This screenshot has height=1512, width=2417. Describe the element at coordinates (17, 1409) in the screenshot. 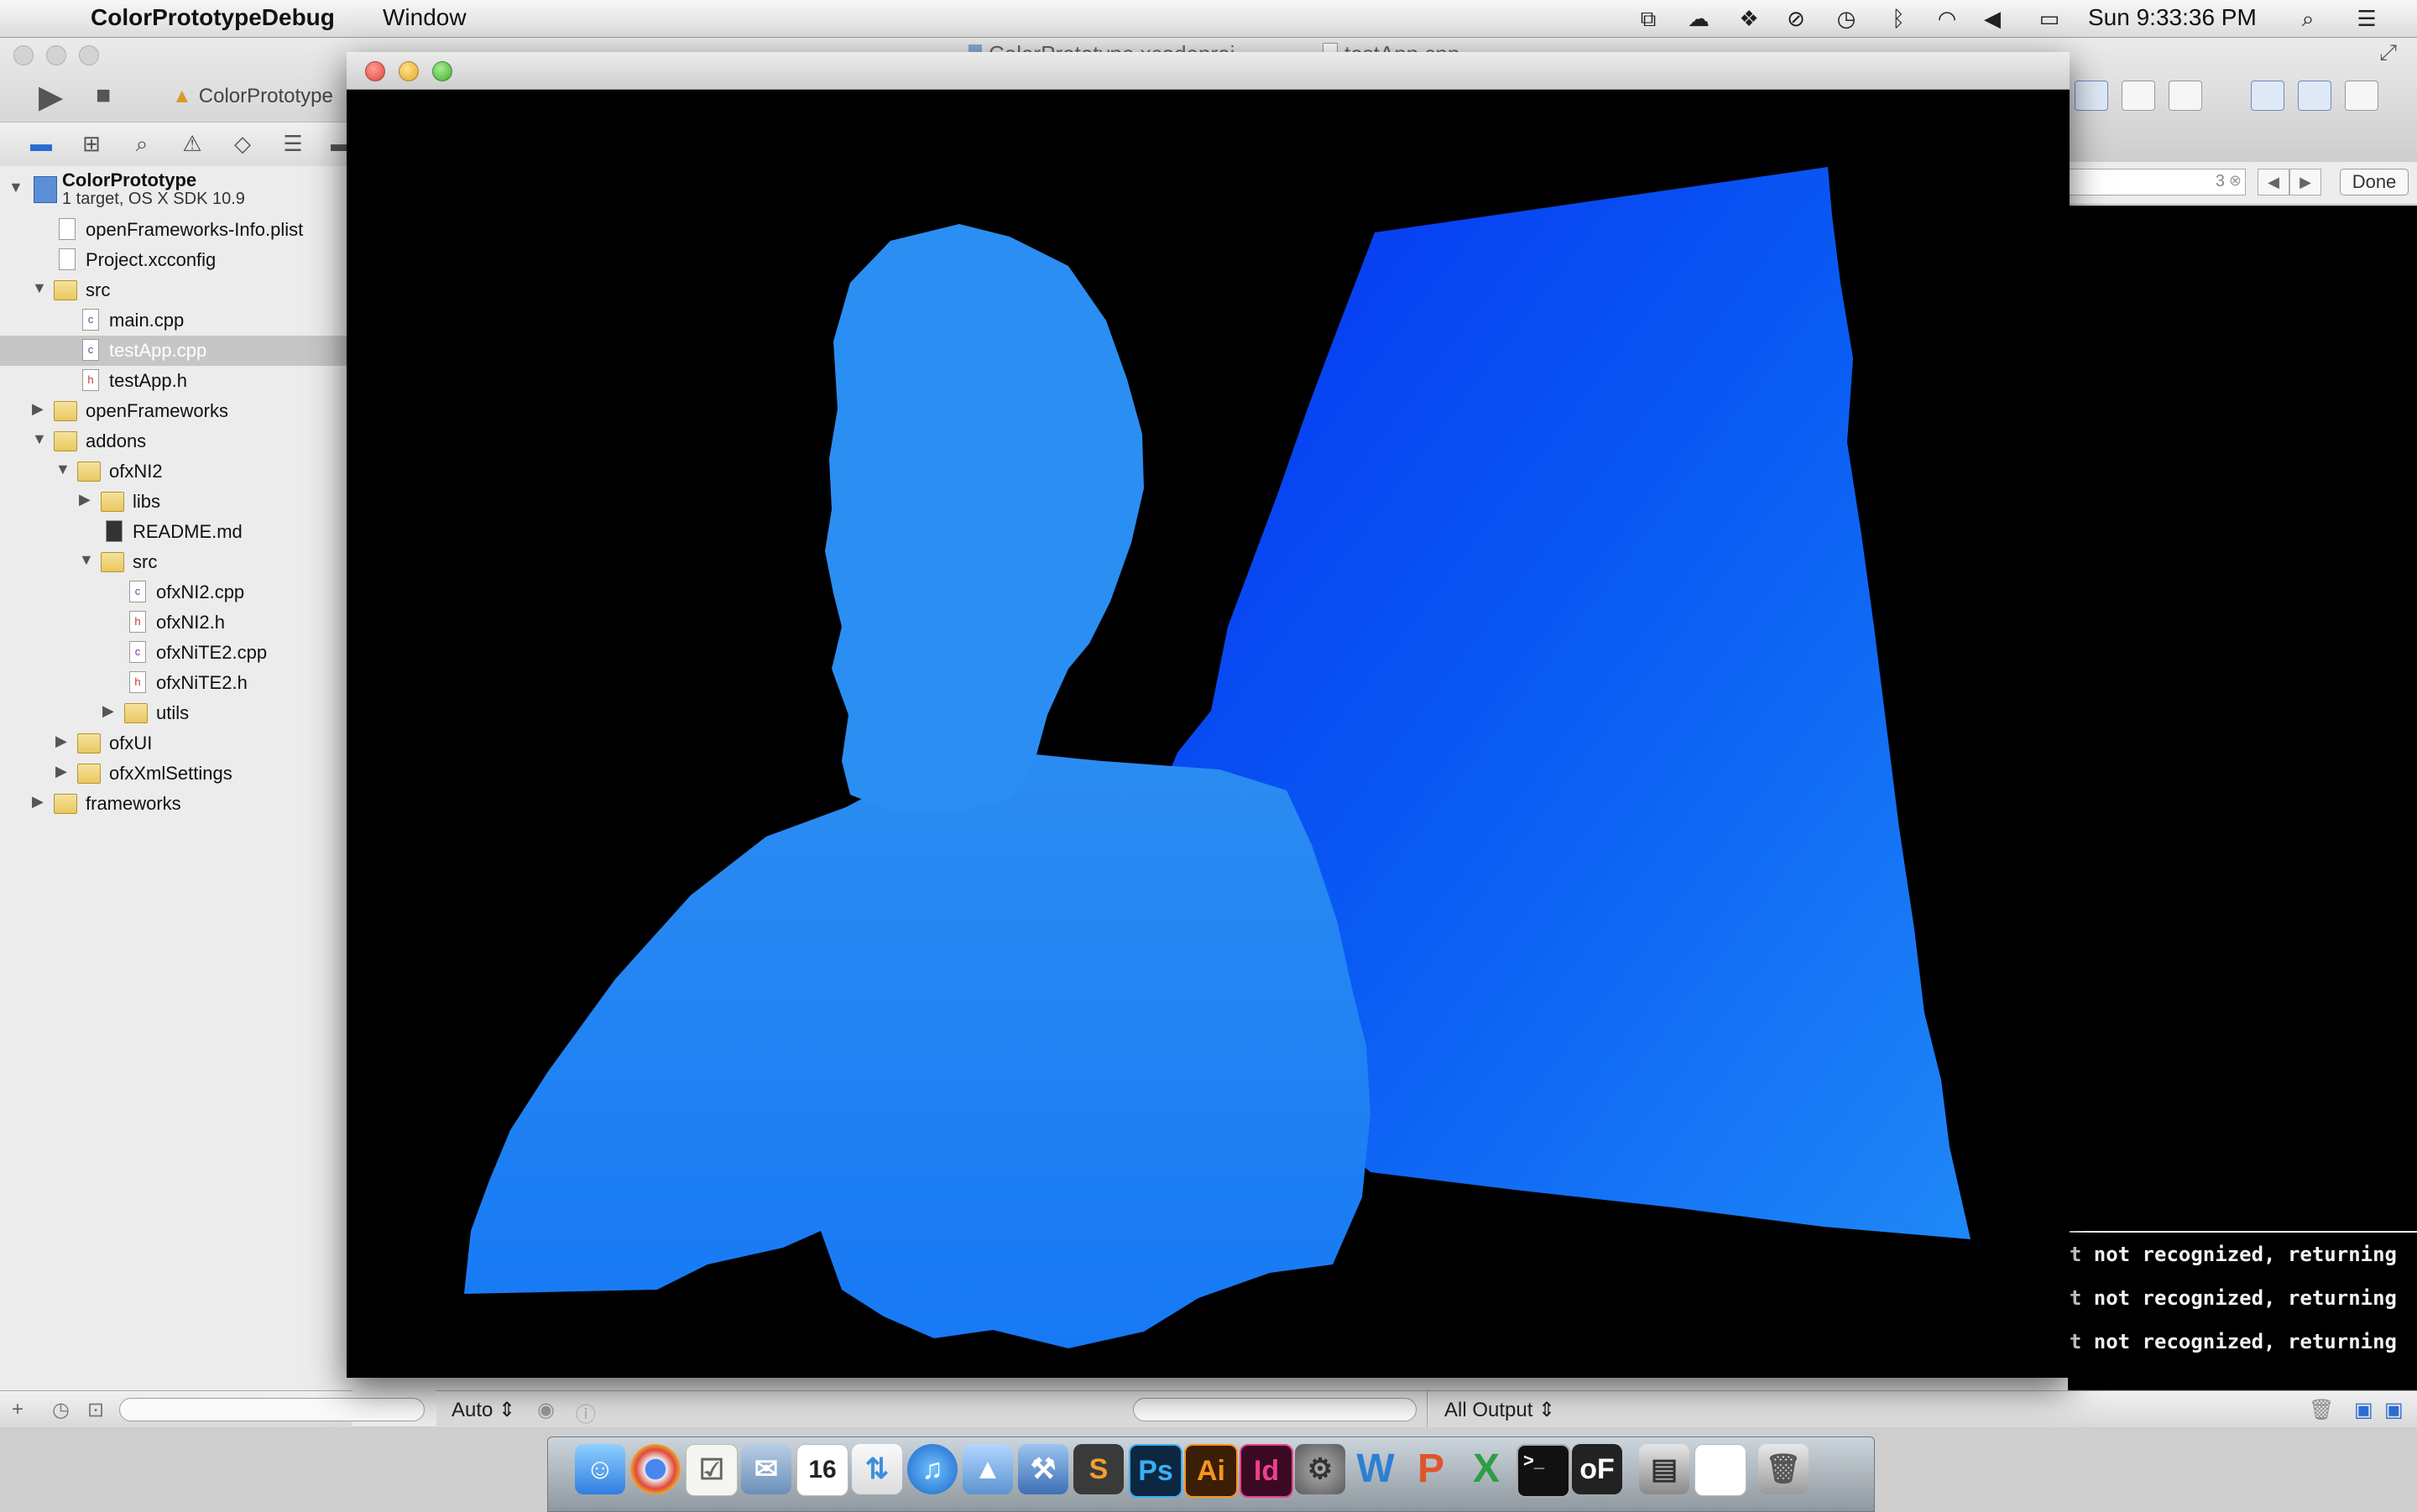

I see `add-file-icon: +` at that location.